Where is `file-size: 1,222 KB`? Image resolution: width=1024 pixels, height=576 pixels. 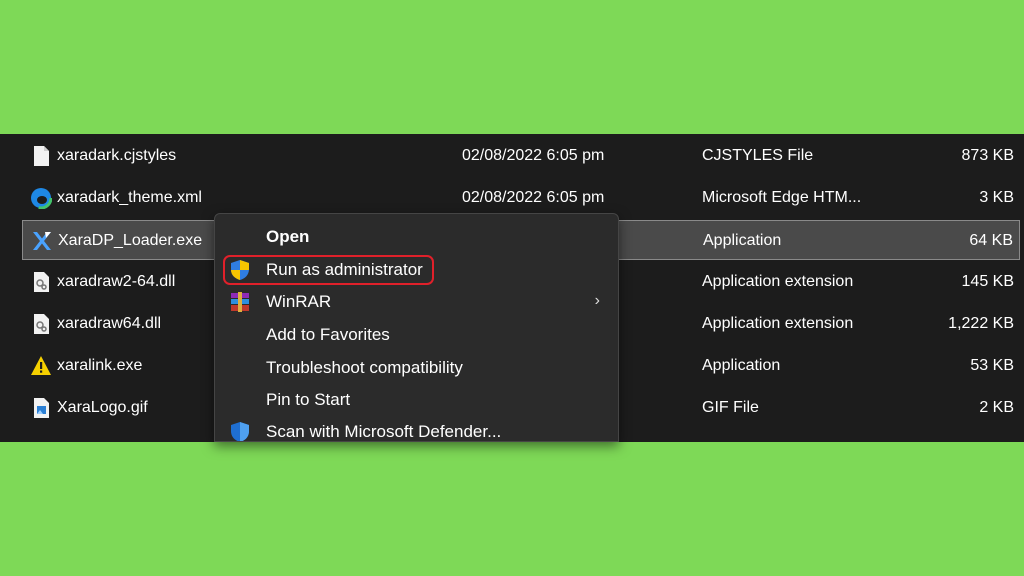
file-size: 1,222 KB is located at coordinates (981, 323).